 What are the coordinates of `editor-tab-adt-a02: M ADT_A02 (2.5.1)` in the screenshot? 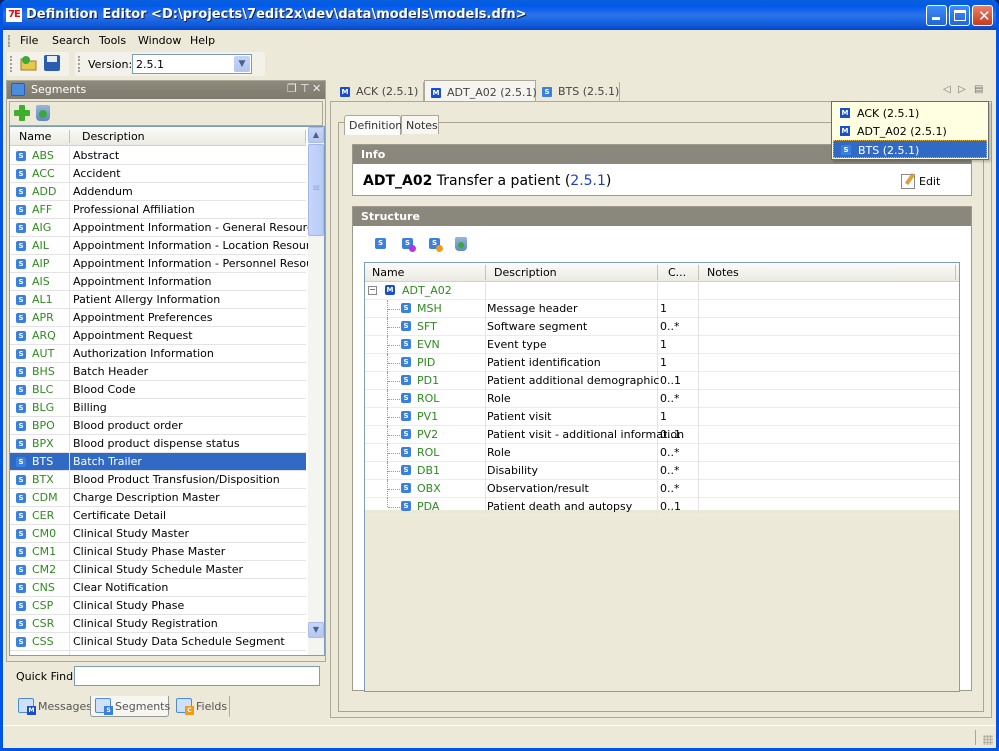 It's located at (480, 91).